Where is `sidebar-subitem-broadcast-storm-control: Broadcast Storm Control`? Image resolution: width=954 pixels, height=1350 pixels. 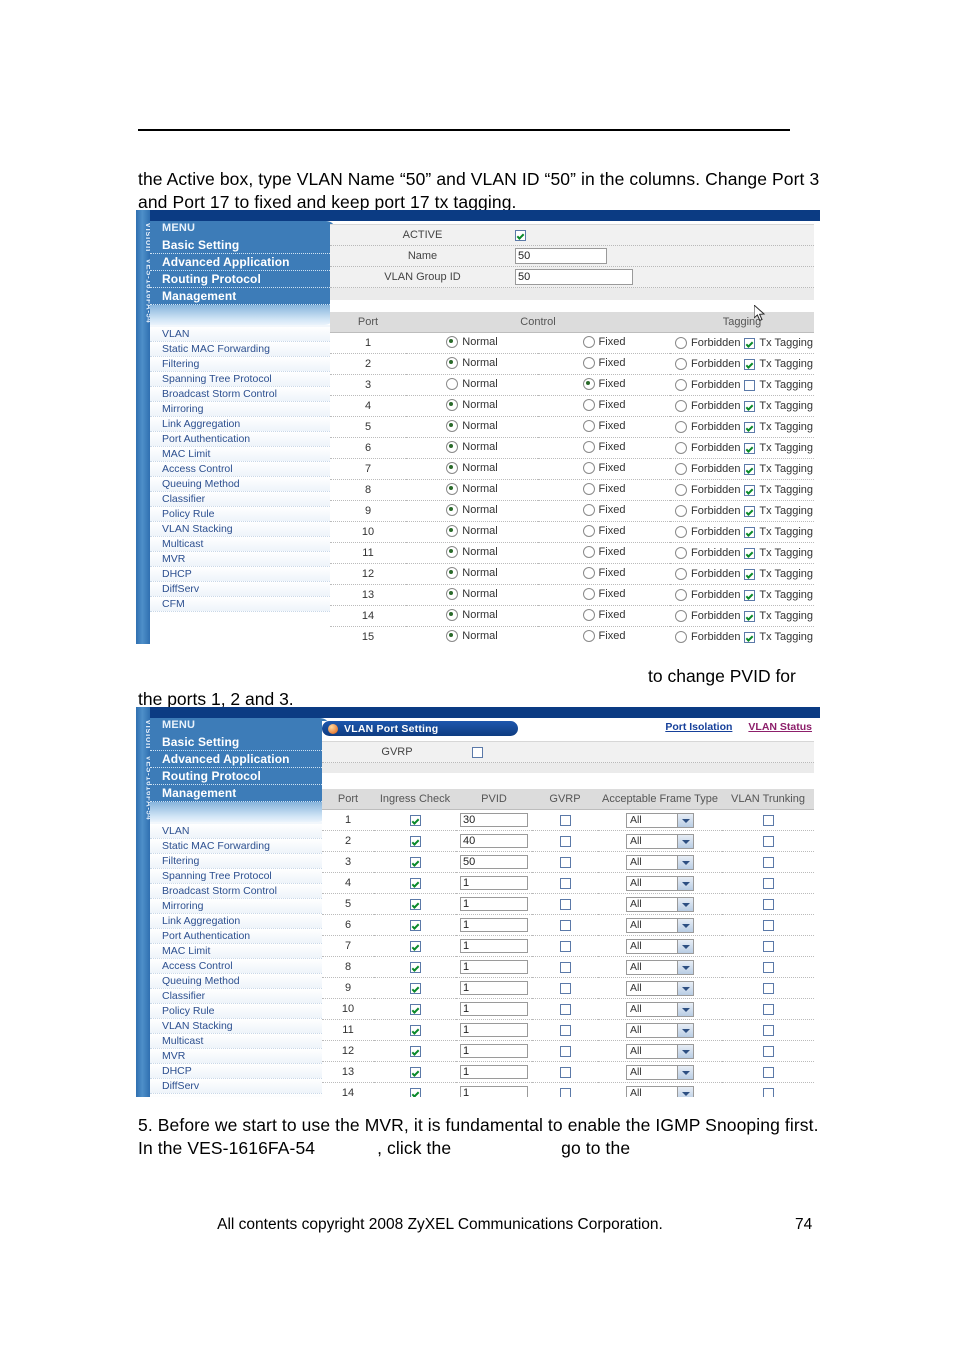 sidebar-subitem-broadcast-storm-control: Broadcast Storm Control is located at coordinates (243, 394).